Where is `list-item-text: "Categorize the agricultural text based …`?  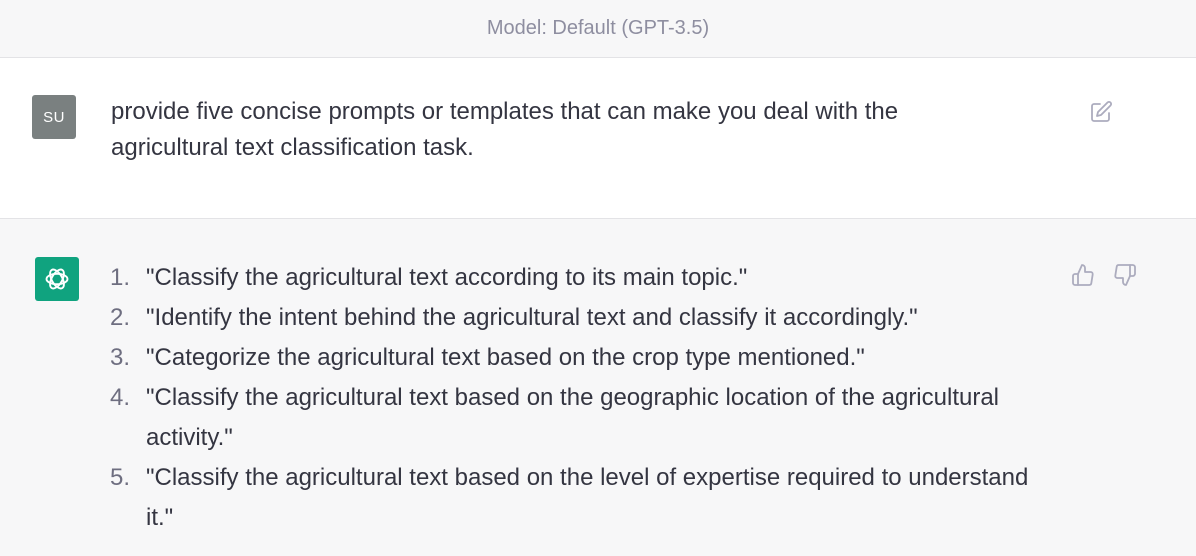 list-item-text: "Categorize the agricultural text based … is located at coordinates (505, 357).